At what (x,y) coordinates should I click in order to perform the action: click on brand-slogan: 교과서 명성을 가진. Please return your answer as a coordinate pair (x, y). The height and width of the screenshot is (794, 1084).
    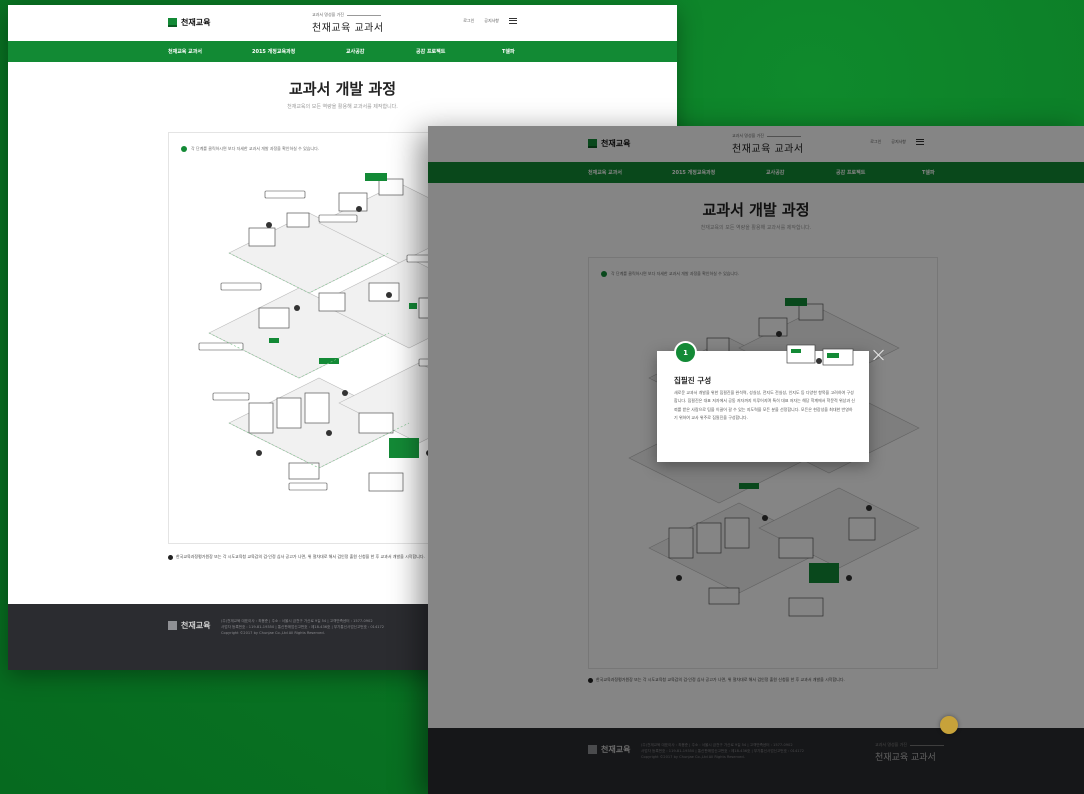
    Looking at the image, I should click on (348, 15).